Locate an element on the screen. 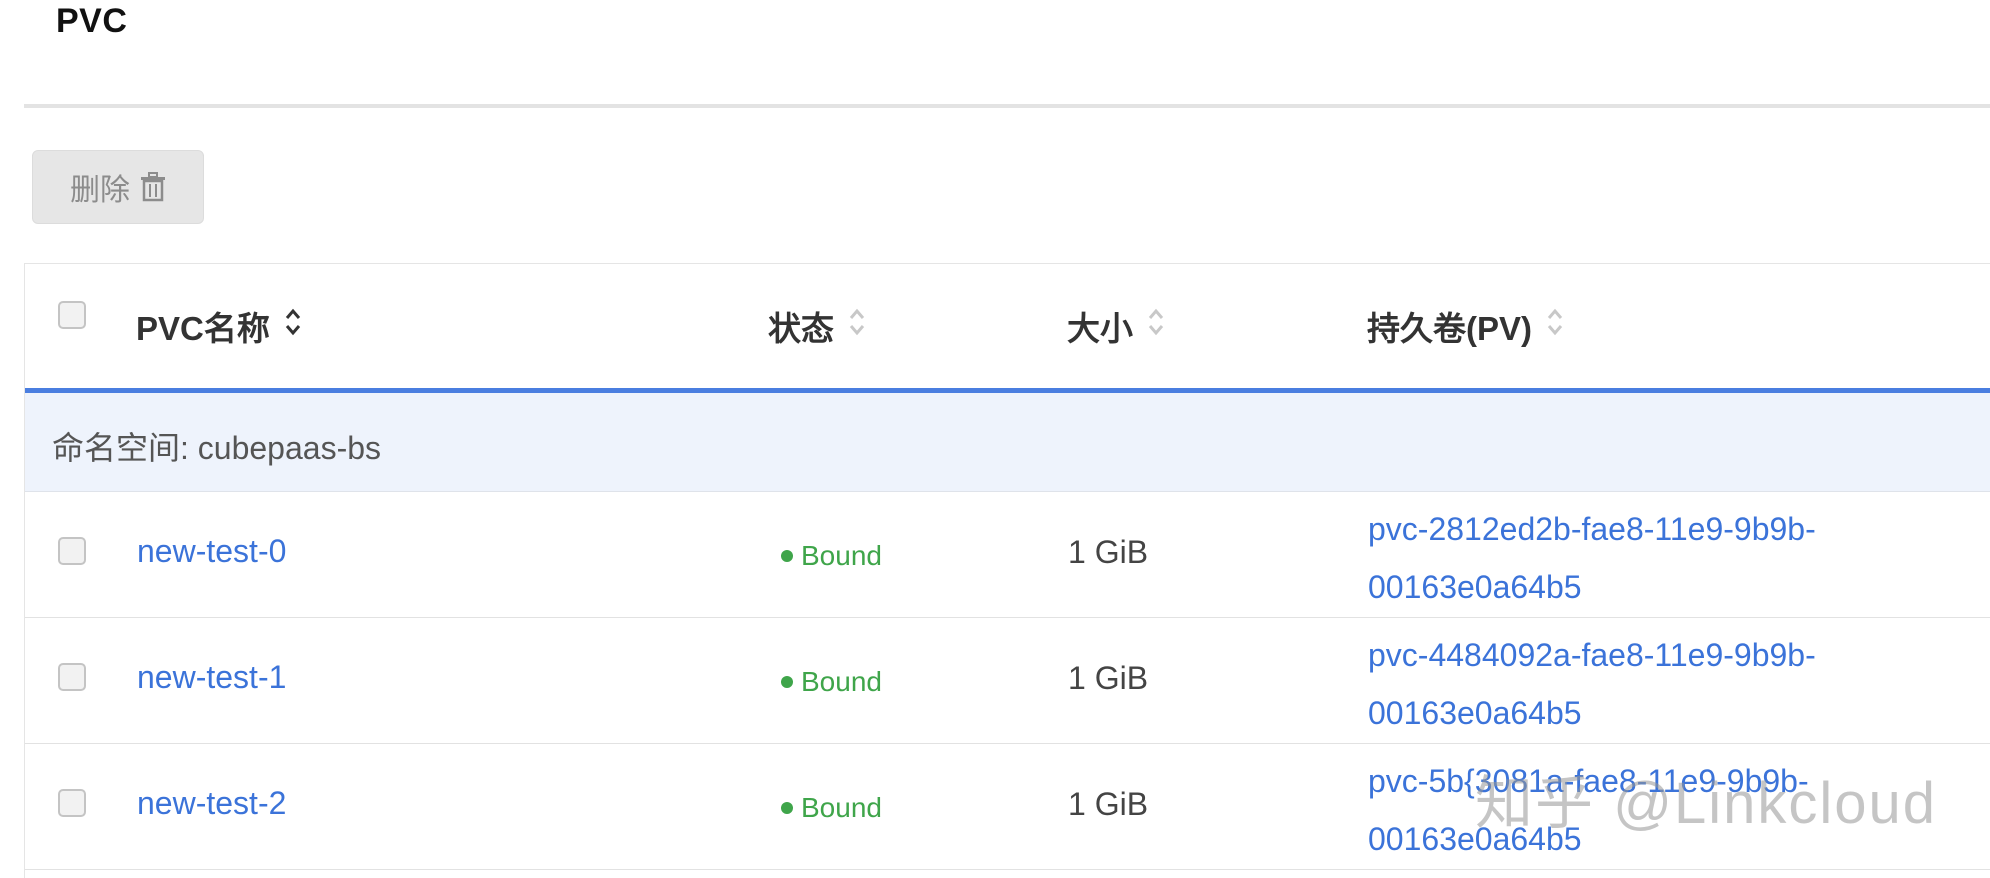  namespace-group-row: 命名空间: cubepaas-bs is located at coordinates (1007, 442).